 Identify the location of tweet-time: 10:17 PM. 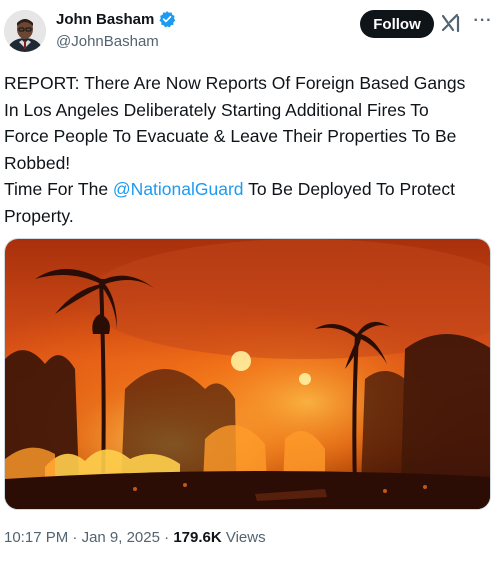
(36, 537).